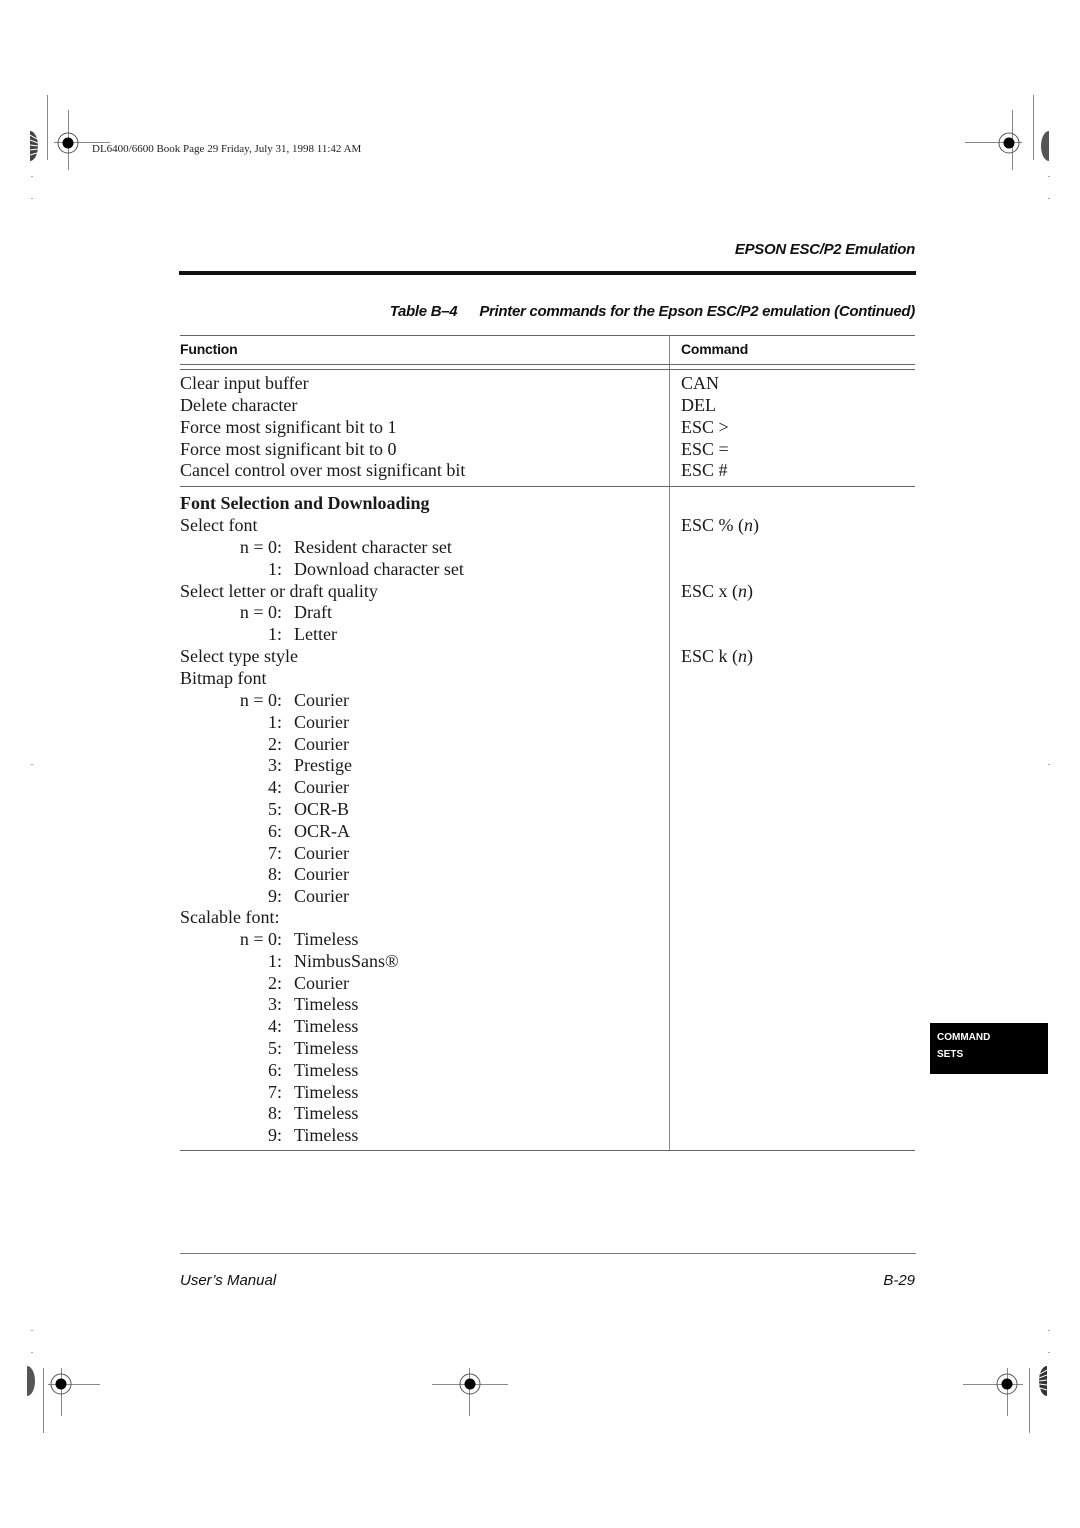 The height and width of the screenshot is (1528, 1080). Describe the element at coordinates (669, 742) in the screenshot. I see `column-divider` at that location.